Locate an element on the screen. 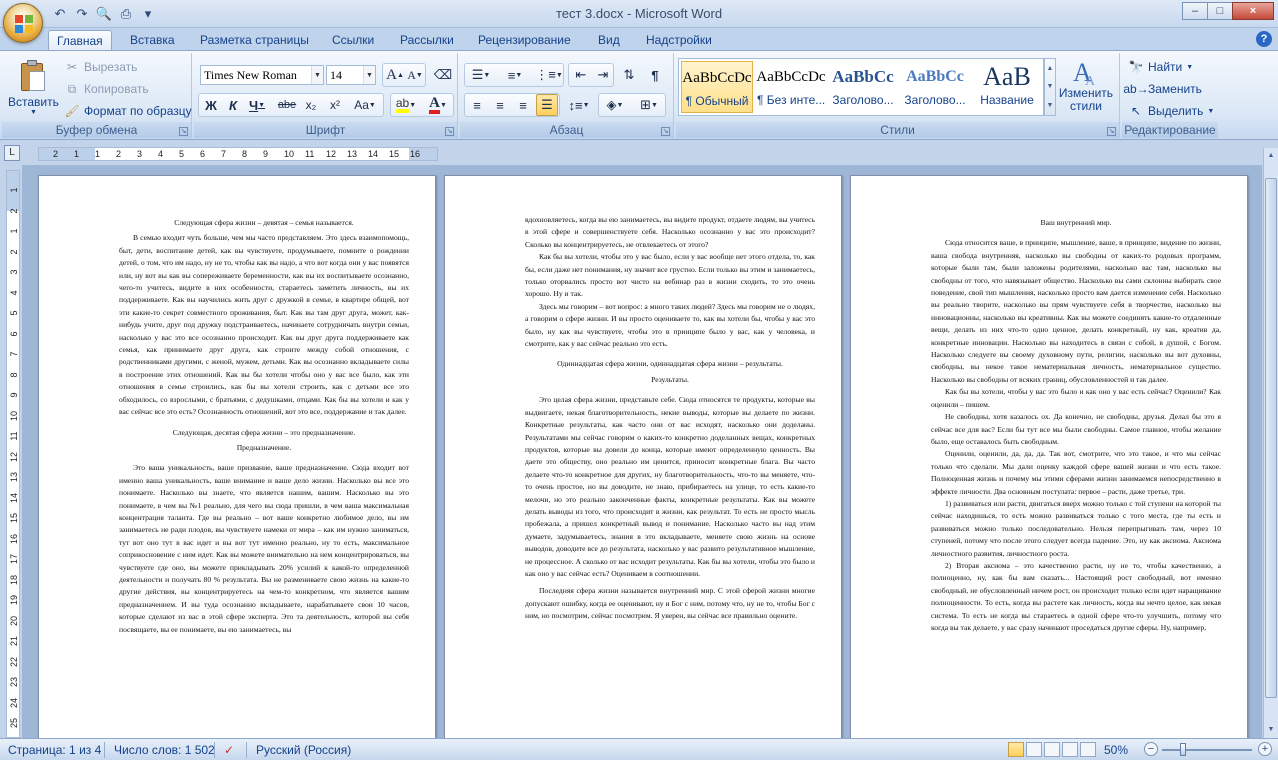 The width and height of the screenshot is (1278, 760). tab-selector: L is located at coordinates (12, 153).